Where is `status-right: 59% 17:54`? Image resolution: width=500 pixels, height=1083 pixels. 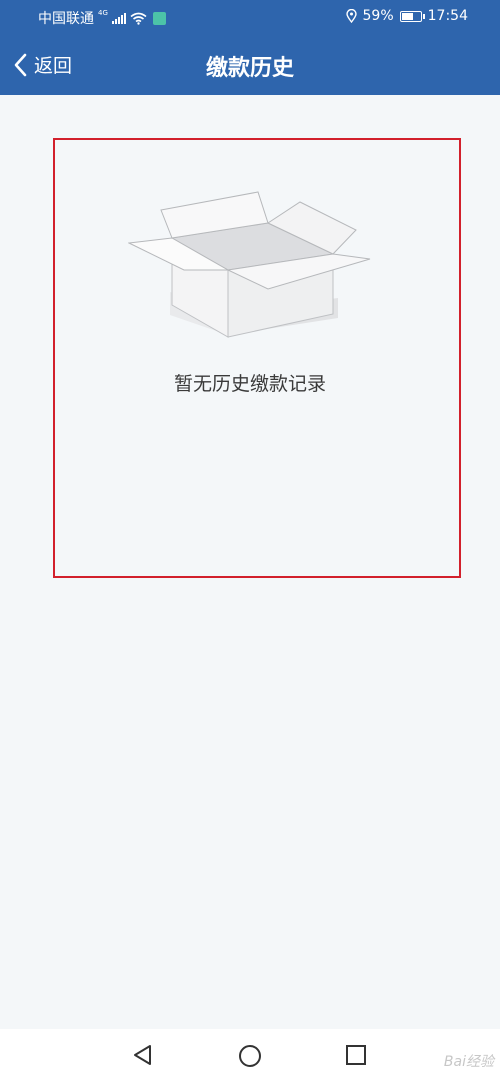 status-right: 59% 17:54 is located at coordinates (406, 16).